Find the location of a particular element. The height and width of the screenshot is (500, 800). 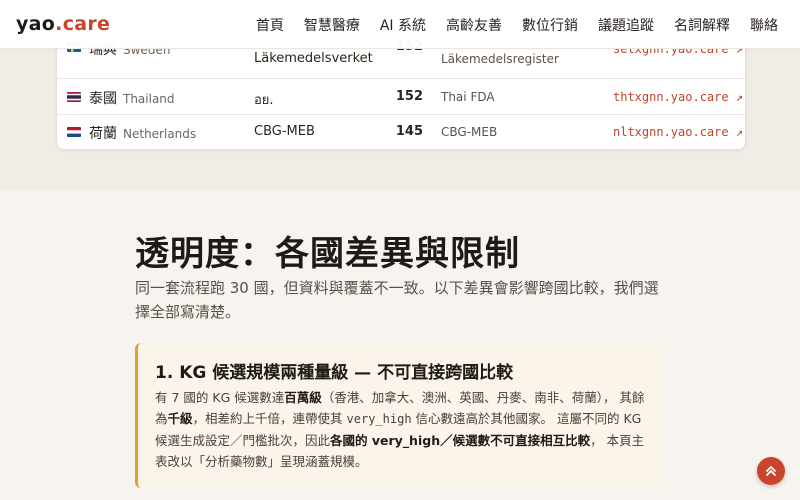

site-logo: yao.care is located at coordinates (63, 24).